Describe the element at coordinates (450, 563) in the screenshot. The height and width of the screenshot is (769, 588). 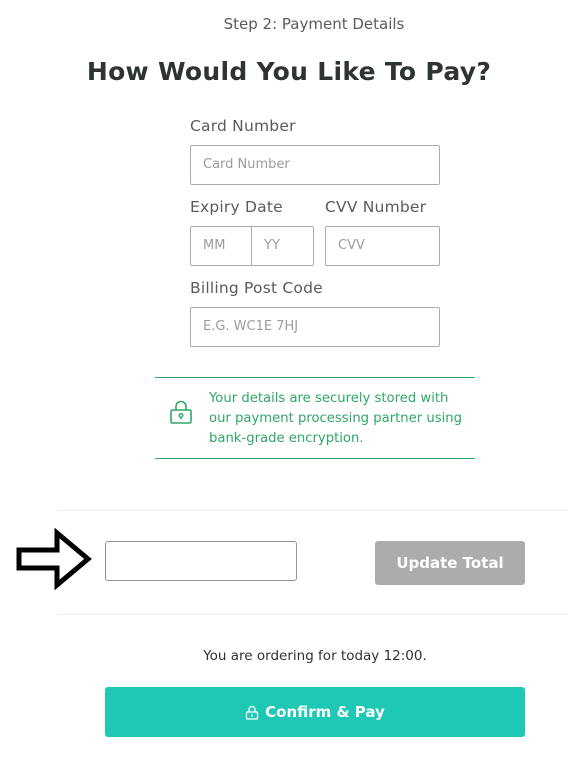
I see `update-total-button: Update Total` at that location.